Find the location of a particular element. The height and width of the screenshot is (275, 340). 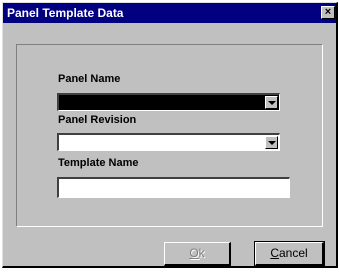

close-button: × is located at coordinates (328, 12).